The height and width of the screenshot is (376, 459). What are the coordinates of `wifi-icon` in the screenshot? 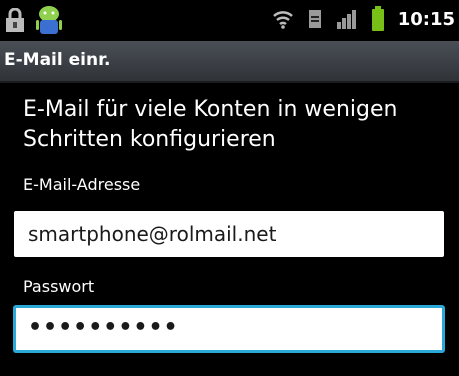 It's located at (283, 19).